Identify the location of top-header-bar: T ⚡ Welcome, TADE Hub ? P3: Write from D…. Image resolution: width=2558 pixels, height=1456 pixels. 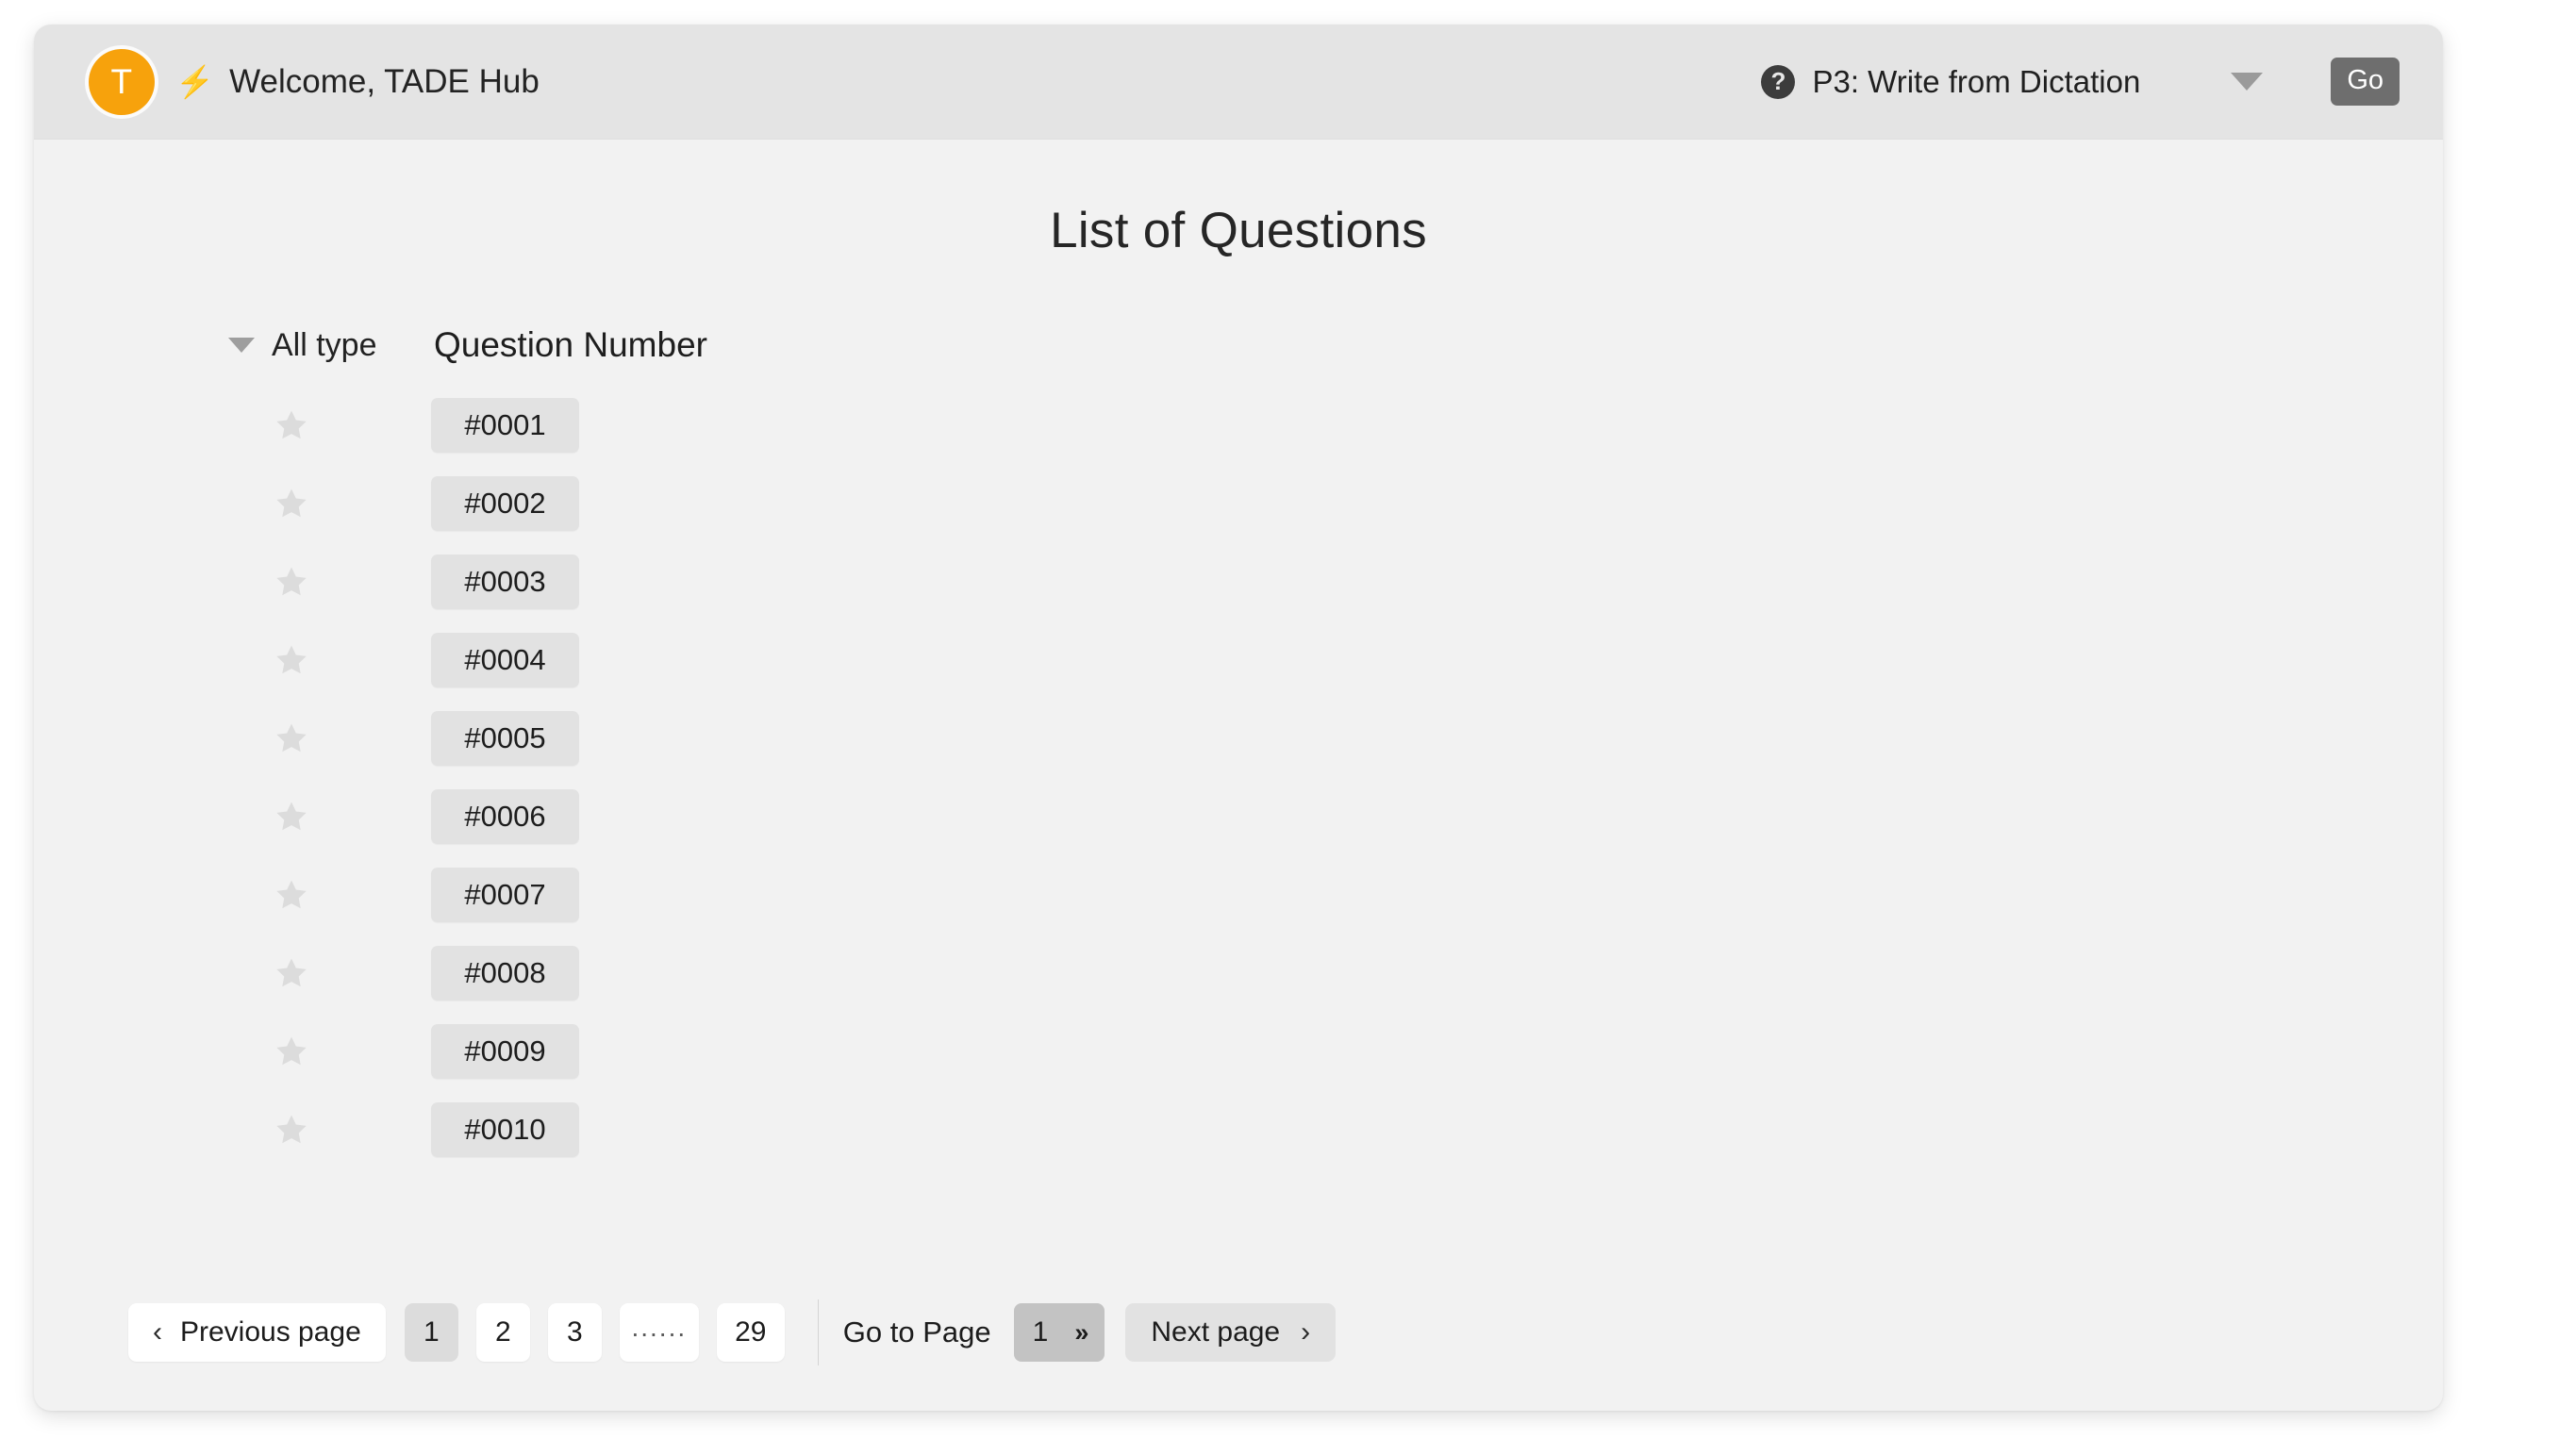
(1238, 82).